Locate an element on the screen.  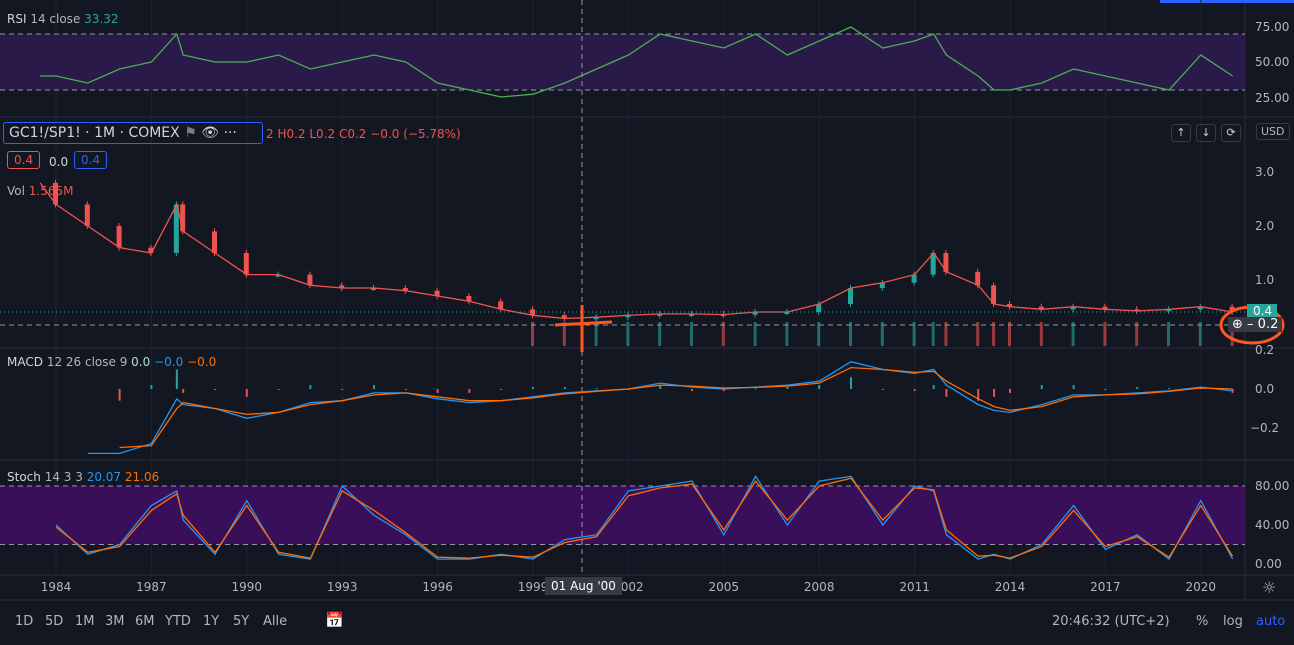
stoch-name: Stoch is located at coordinates (24, 477).